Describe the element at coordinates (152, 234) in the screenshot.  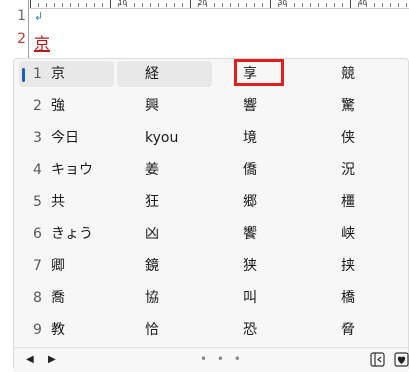
I see `candidate-text: 凶` at that location.